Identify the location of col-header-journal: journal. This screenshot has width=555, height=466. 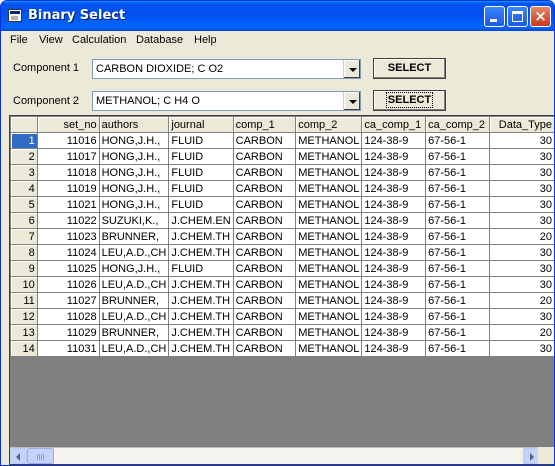
(201, 124).